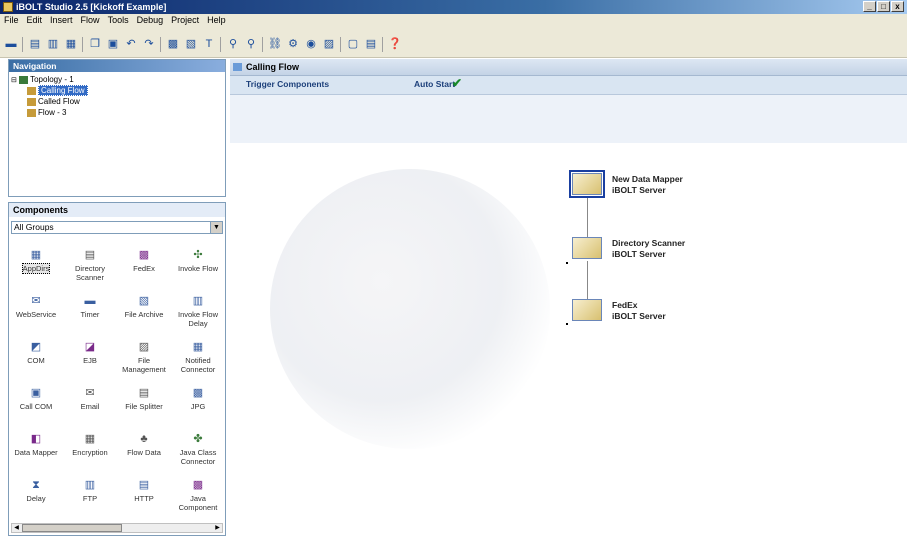 Image resolution: width=907 pixels, height=539 pixels. I want to click on menu-debug: Debug, so click(150, 20).